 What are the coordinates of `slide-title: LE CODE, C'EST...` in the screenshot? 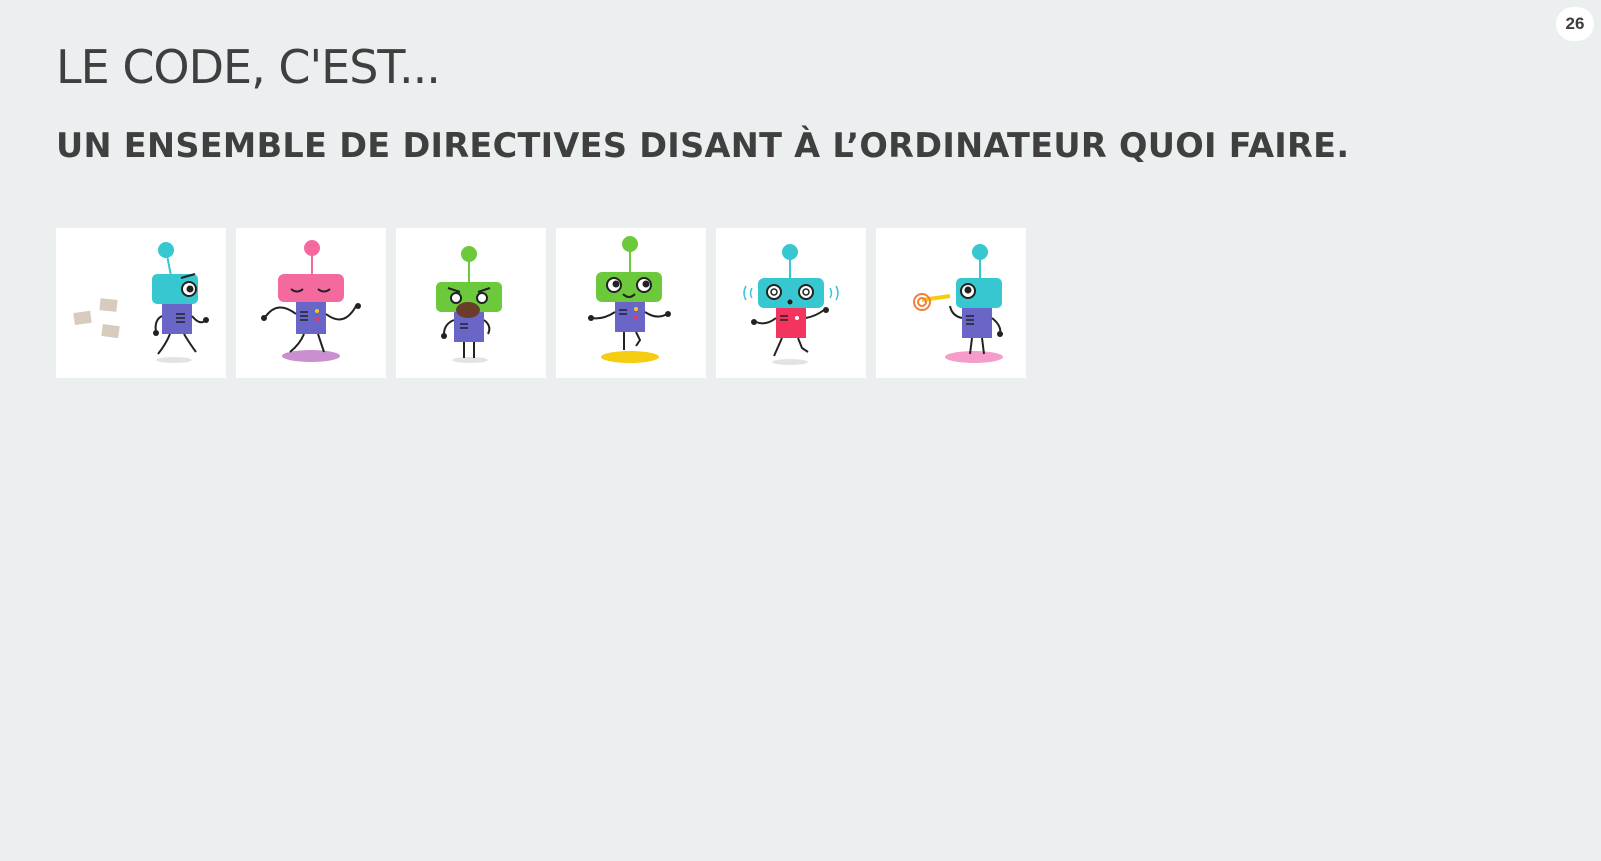 It's located at (248, 67).